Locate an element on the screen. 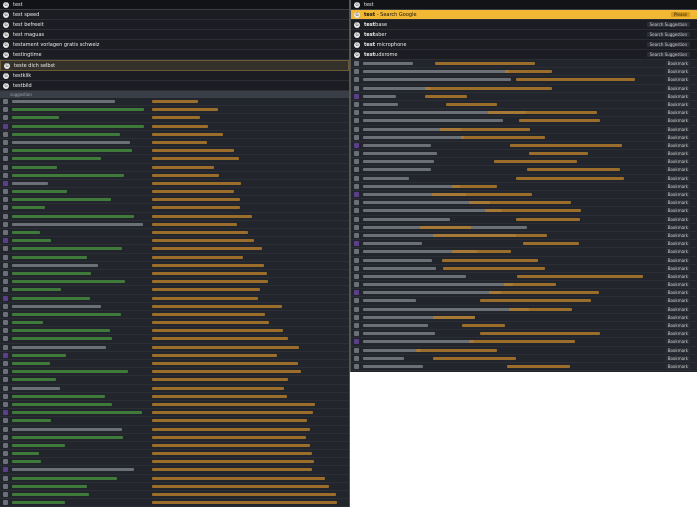  suggestion-item: Gtest speed is located at coordinates (174, 15).